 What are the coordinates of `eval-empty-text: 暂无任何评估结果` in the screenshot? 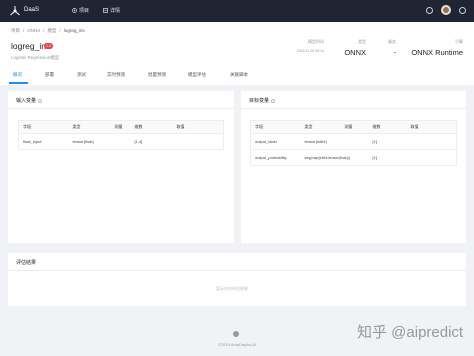 It's located at (232, 288).